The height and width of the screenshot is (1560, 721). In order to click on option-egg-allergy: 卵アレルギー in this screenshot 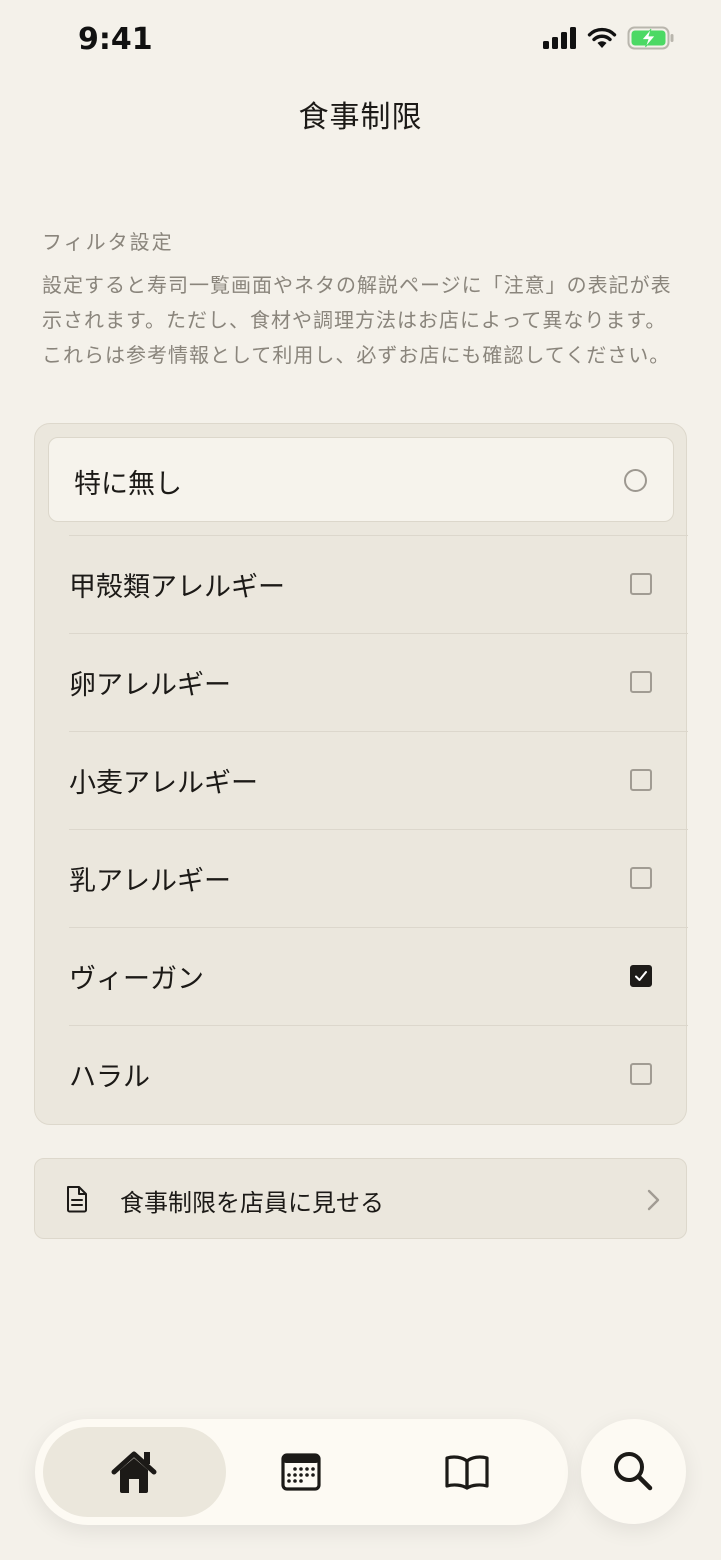, I will do `click(378, 682)`.